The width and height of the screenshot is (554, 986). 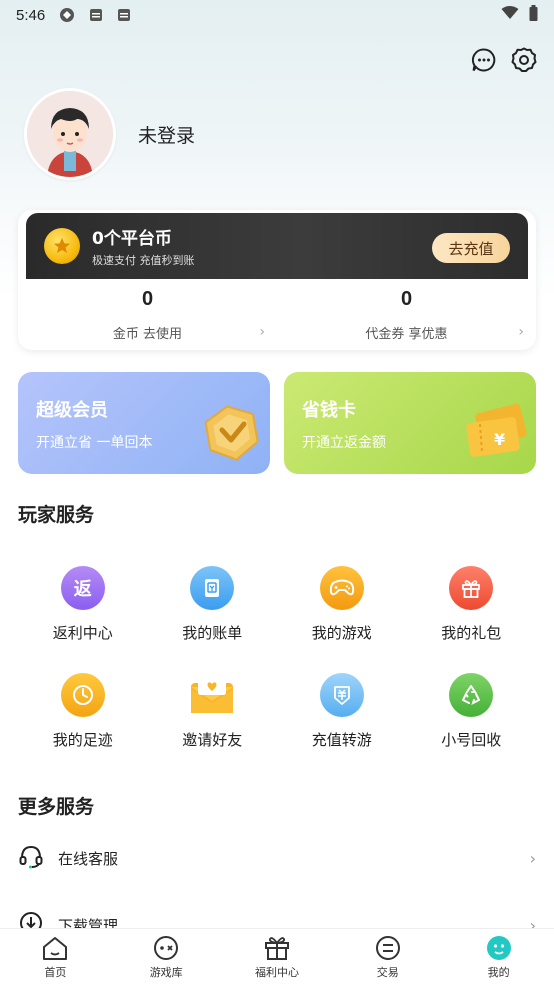 What do you see at coordinates (533, 15) in the screenshot?
I see `battery-icon` at bounding box center [533, 15].